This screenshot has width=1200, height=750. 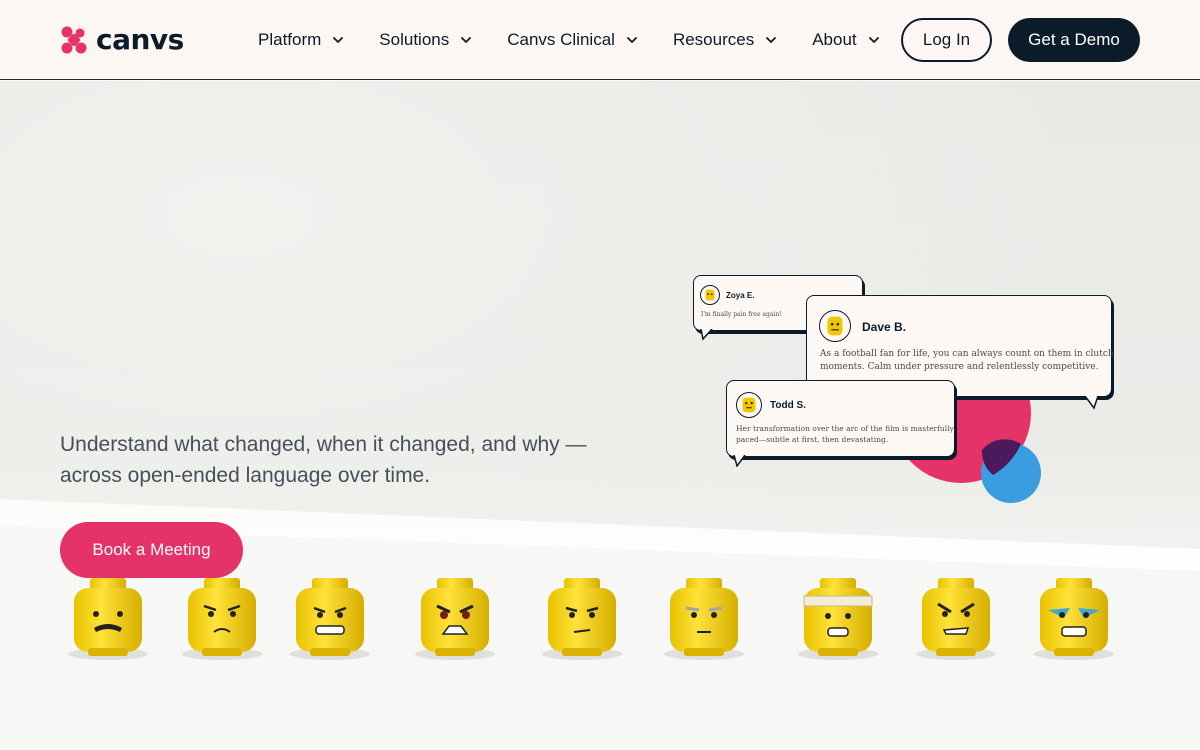 I want to click on nav-item-platform: Platform, so click(x=301, y=40).